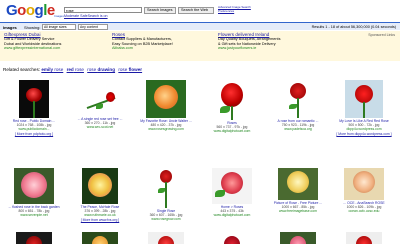 The width and height of the screenshot is (400, 244). What do you see at coordinates (34, 215) in the screenshot?
I see `result-url: www.sevenpie.net` at bounding box center [34, 215].